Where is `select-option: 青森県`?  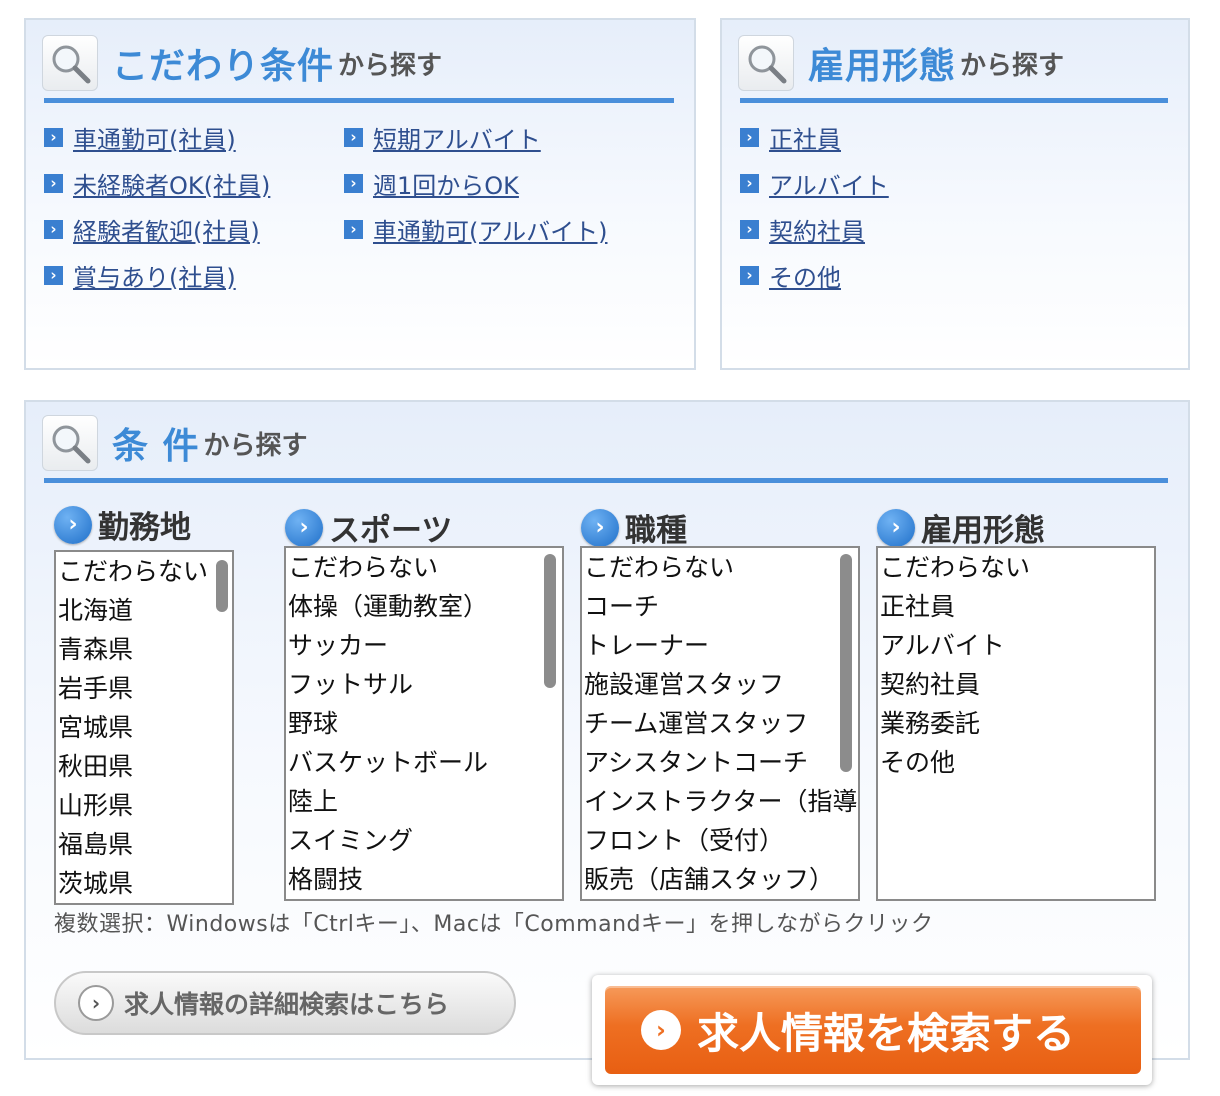 select-option: 青森県 is located at coordinates (144, 649).